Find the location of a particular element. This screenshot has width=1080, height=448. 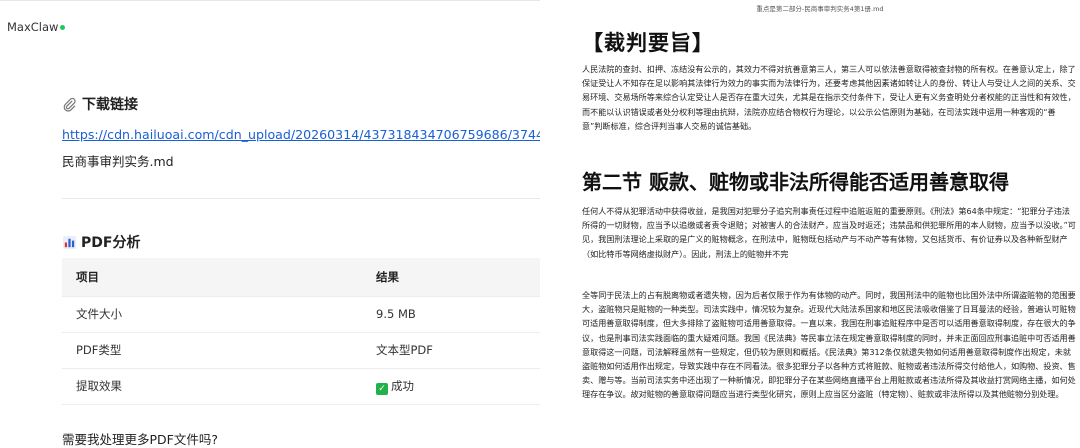

pdf-analysis-heading-text: PDF分析 is located at coordinates (111, 243).